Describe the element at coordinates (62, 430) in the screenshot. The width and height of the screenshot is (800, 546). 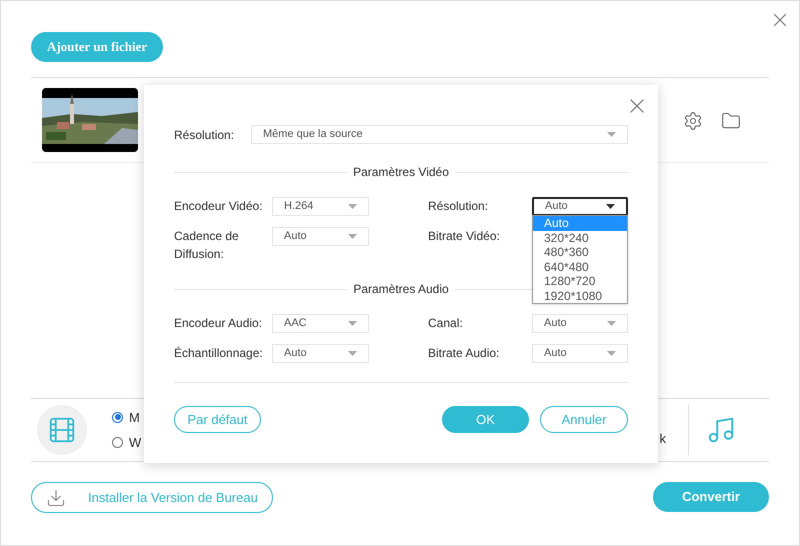
I see `film-icon` at that location.